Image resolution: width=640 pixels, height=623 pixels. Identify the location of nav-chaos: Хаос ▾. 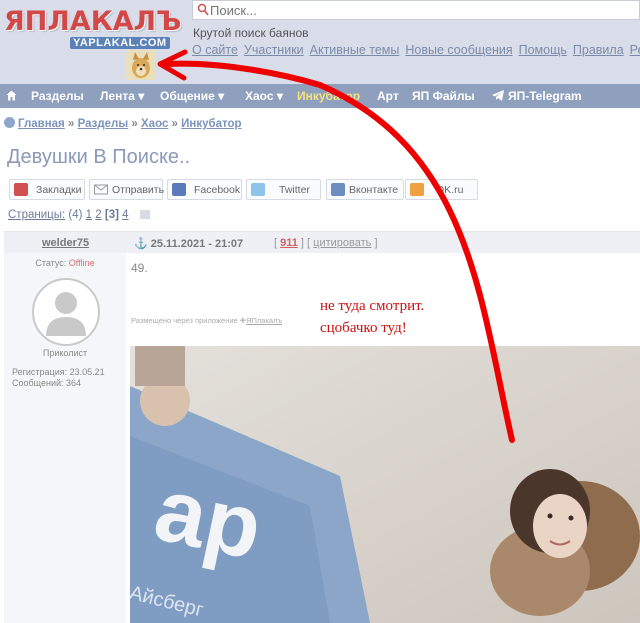
(264, 96).